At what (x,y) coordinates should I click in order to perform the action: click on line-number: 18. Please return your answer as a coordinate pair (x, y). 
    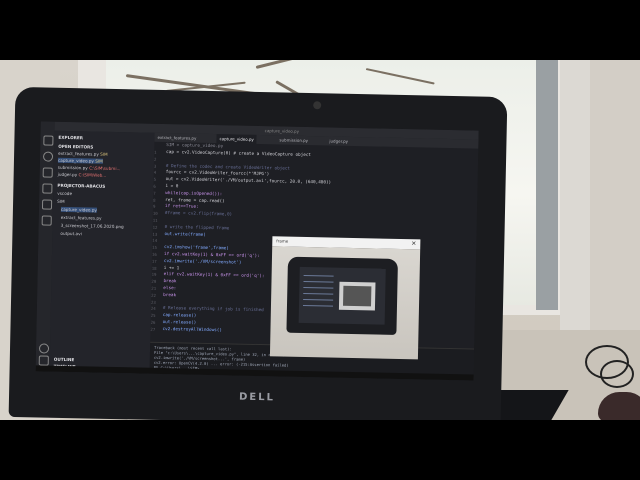
    Looking at the image, I should click on (154, 268).